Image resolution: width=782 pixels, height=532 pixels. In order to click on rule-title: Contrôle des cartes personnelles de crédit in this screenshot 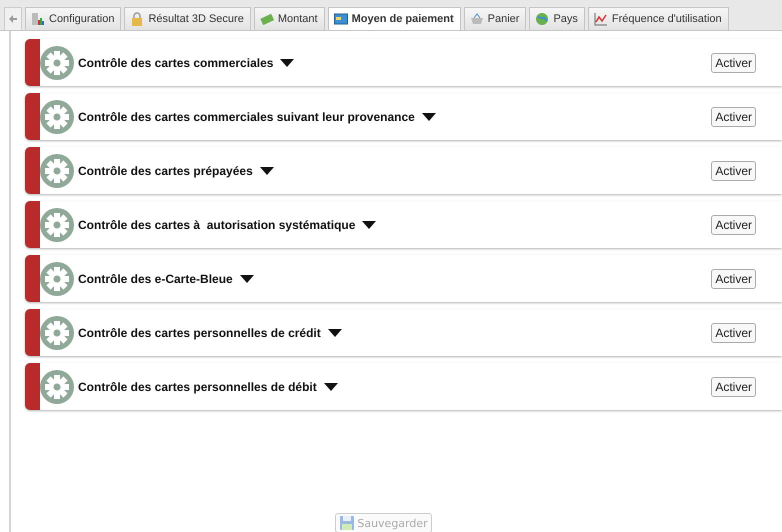, I will do `click(199, 333)`.